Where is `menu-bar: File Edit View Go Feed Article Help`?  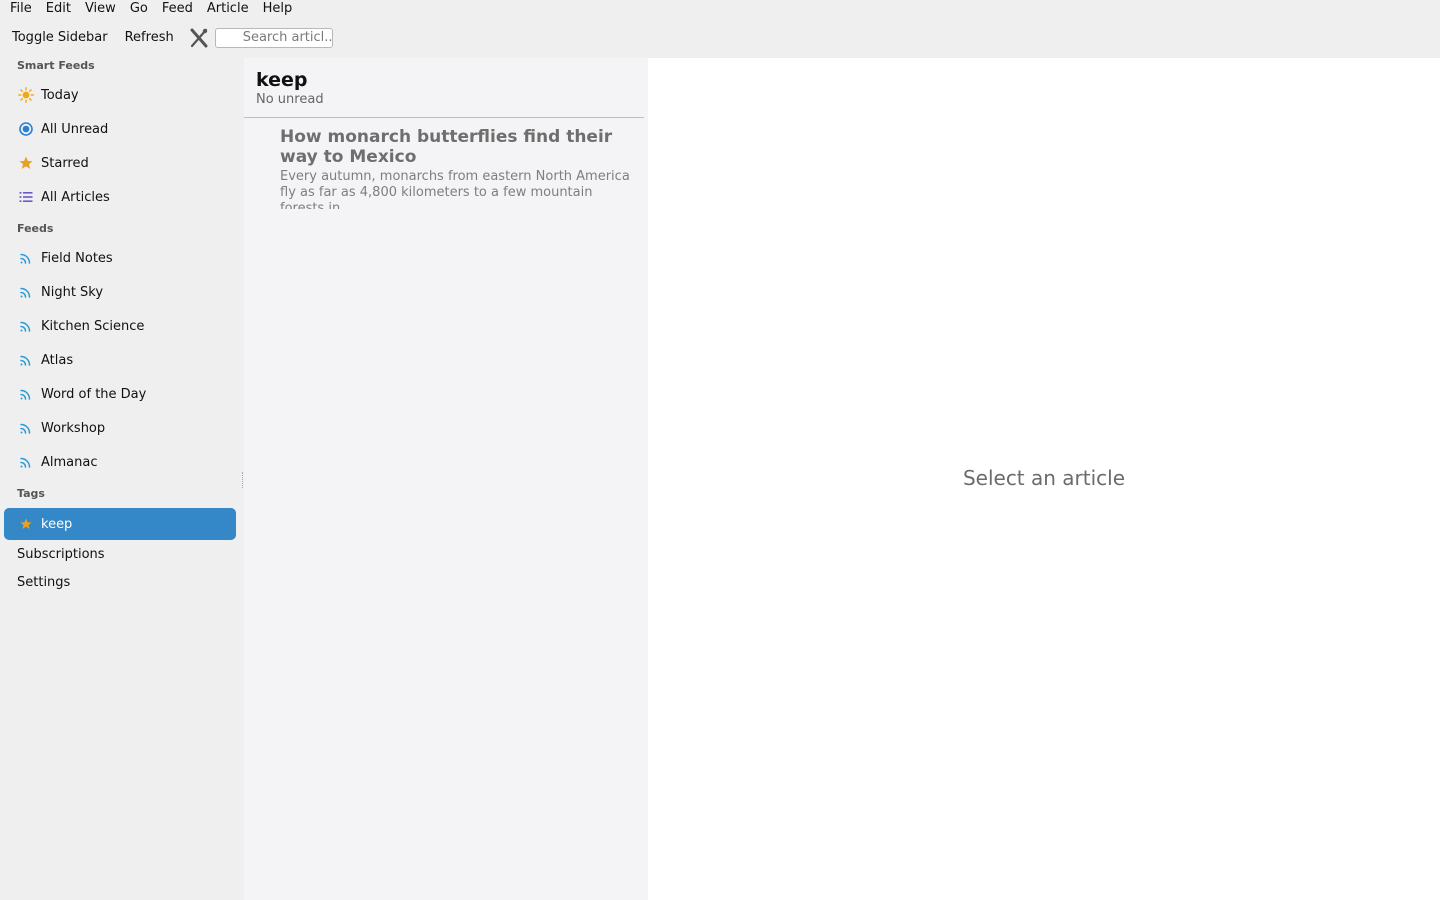
menu-bar: File Edit View Go Feed Article Help is located at coordinates (720, 8).